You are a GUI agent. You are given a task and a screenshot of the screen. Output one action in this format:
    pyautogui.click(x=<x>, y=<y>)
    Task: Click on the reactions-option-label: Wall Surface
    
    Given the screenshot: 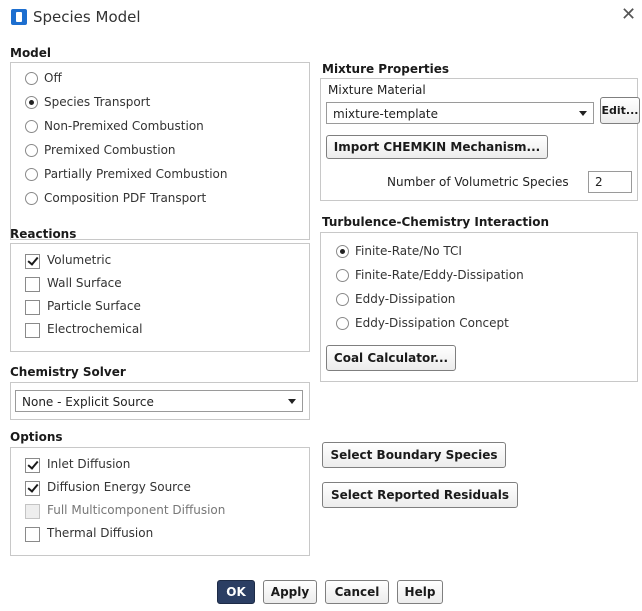 What is the action you would take?
    pyautogui.click(x=84, y=283)
    